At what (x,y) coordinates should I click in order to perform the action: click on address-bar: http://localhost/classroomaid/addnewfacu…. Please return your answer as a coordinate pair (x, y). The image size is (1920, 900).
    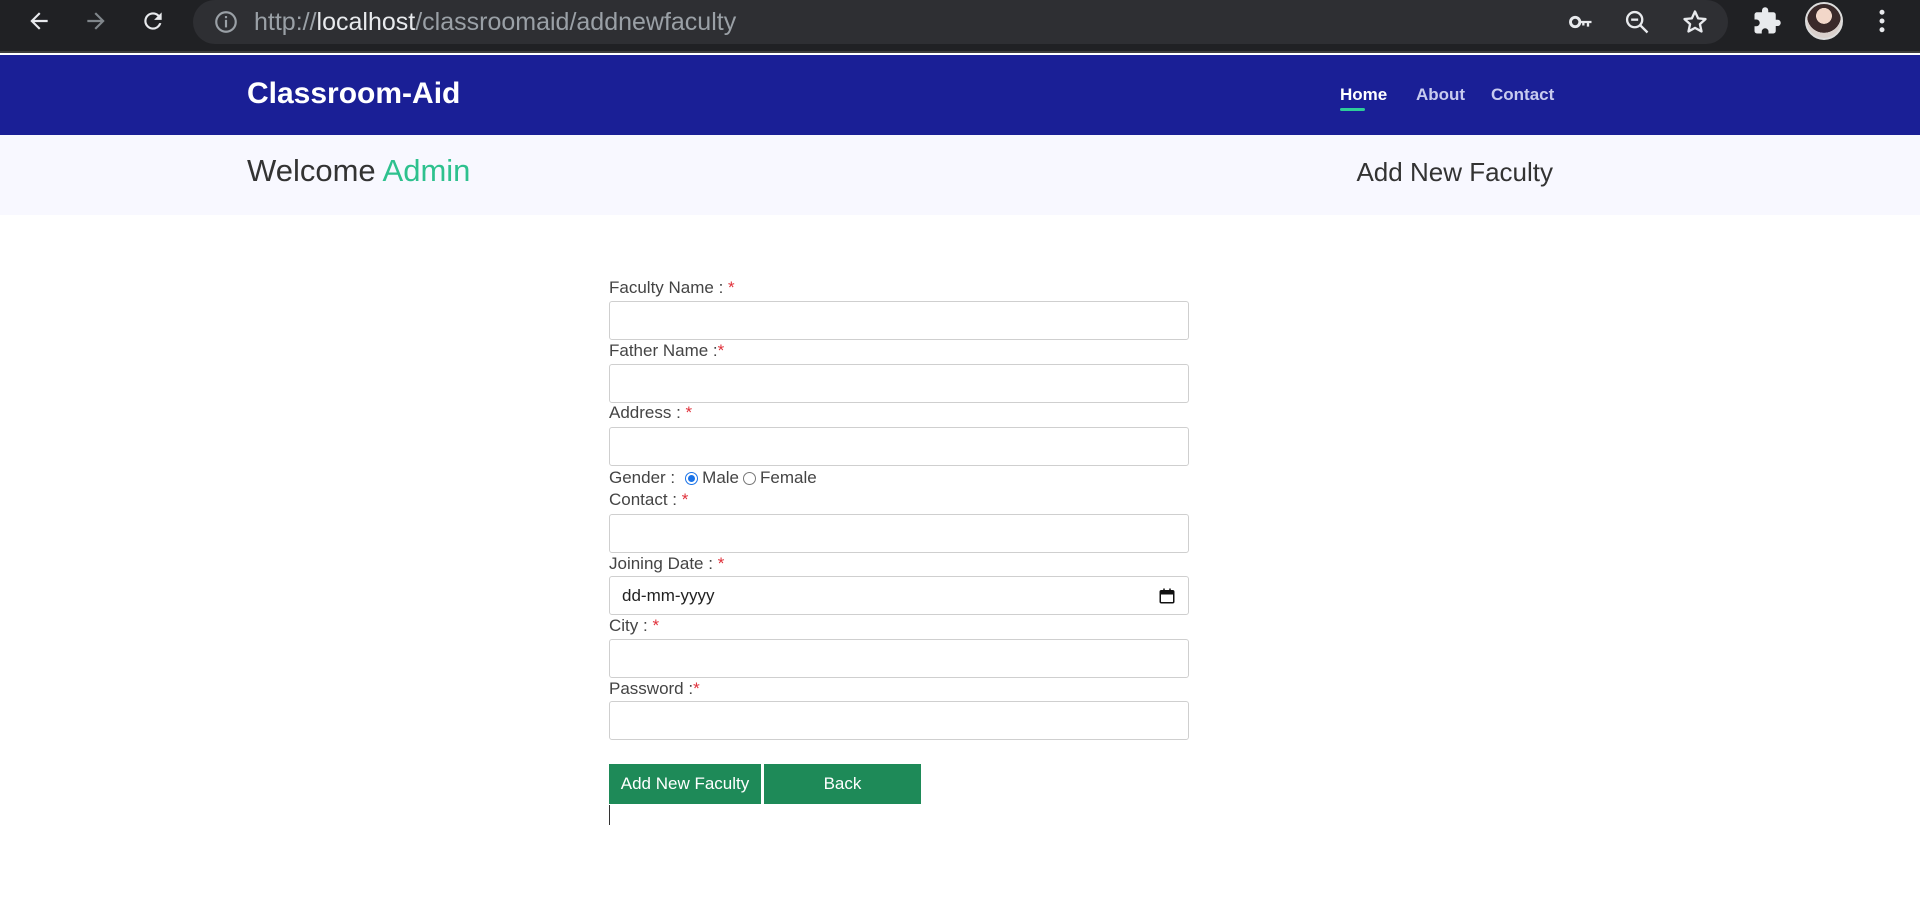
    Looking at the image, I should click on (960, 22).